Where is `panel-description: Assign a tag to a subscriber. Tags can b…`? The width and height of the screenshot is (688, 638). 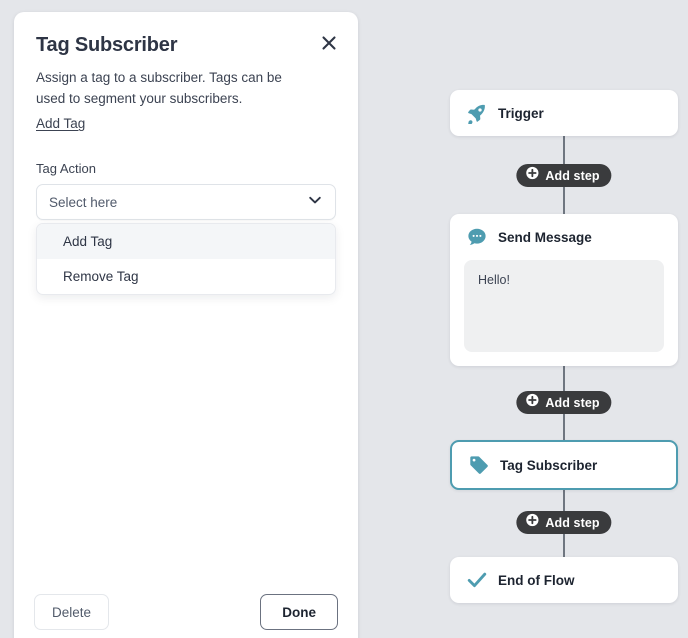 panel-description: Assign a tag to a subscriber. Tags can b… is located at coordinates (159, 88).